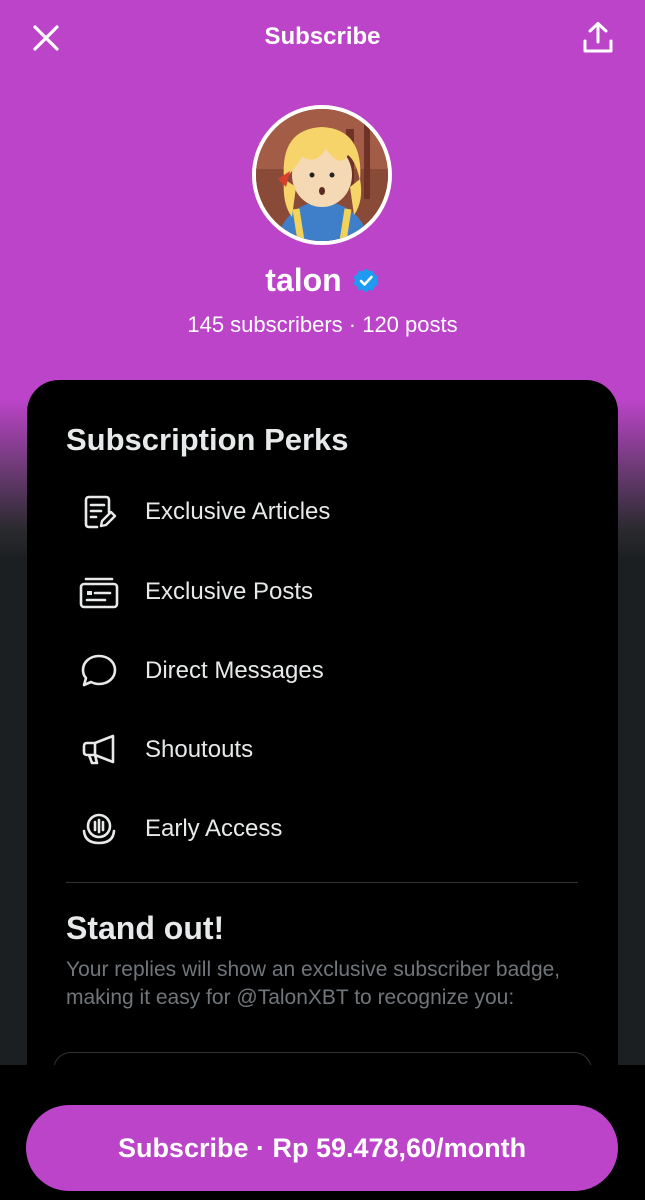  What do you see at coordinates (98, 749) in the screenshot?
I see `megaphone-icon` at bounding box center [98, 749].